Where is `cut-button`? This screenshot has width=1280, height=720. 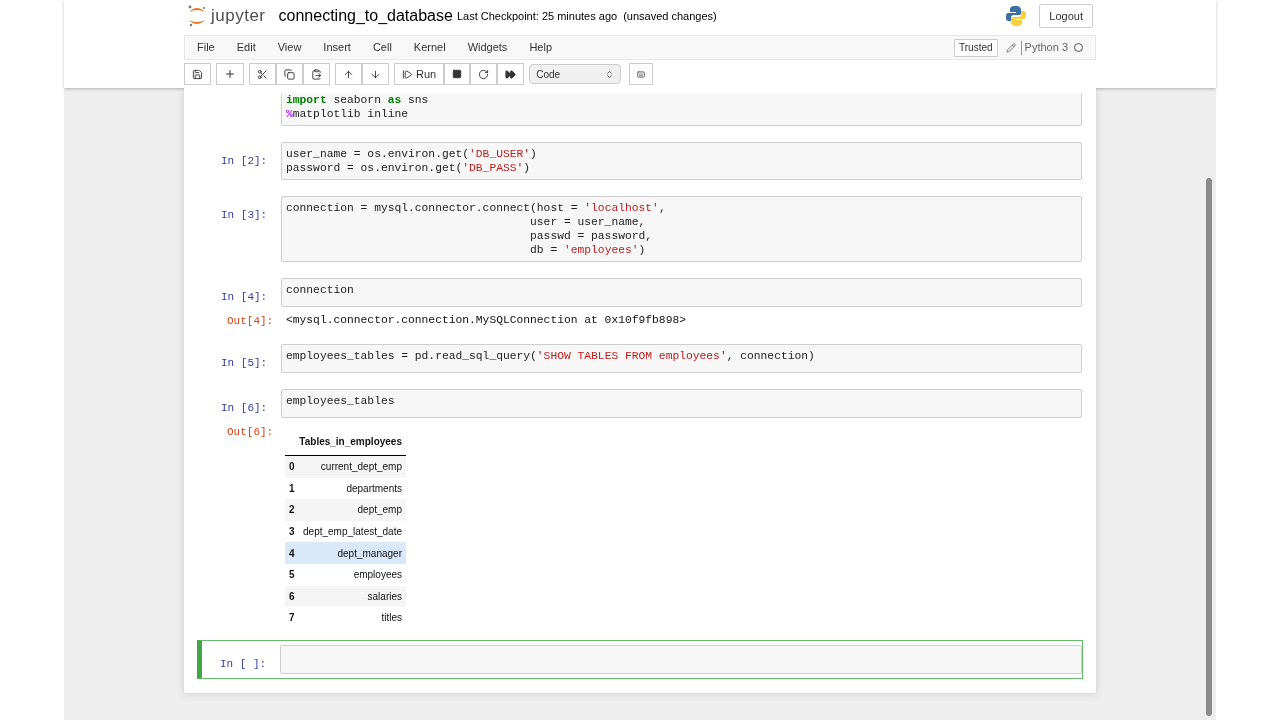
cut-button is located at coordinates (262, 74).